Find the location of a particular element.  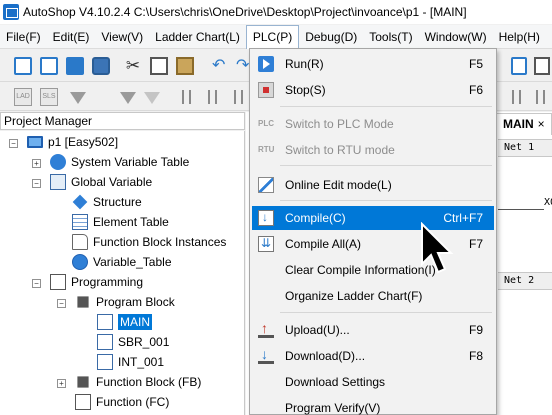

menu-item-stop: Stop(S) F6 is located at coordinates (373, 90).